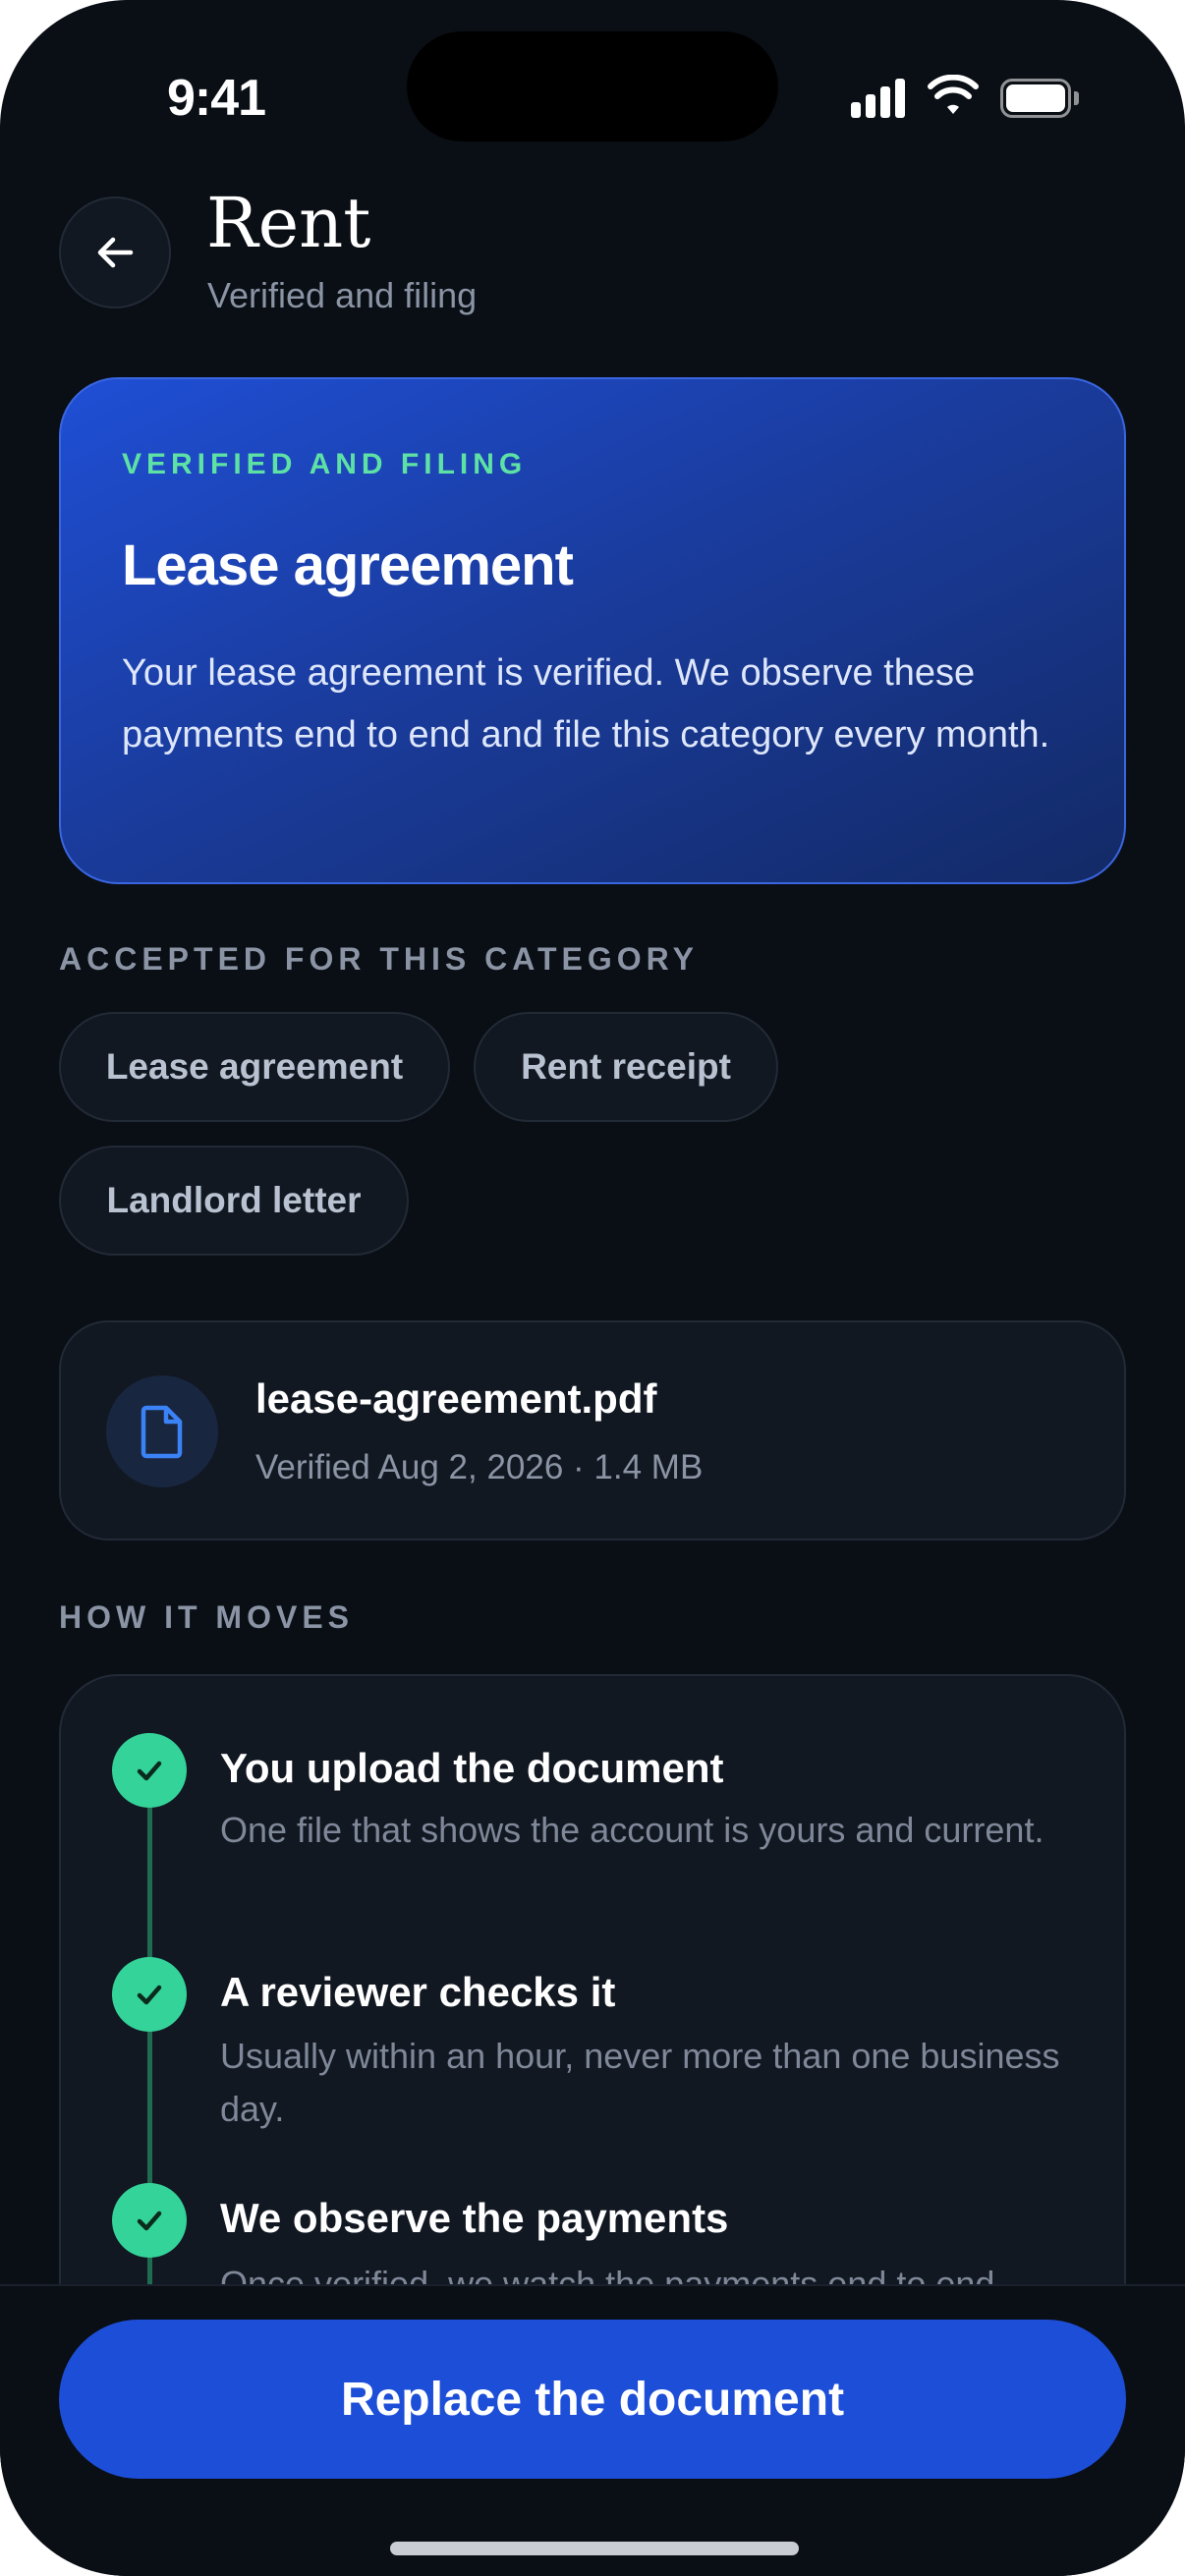 This screenshot has width=1185, height=2576. I want to click on back-button, so click(115, 252).